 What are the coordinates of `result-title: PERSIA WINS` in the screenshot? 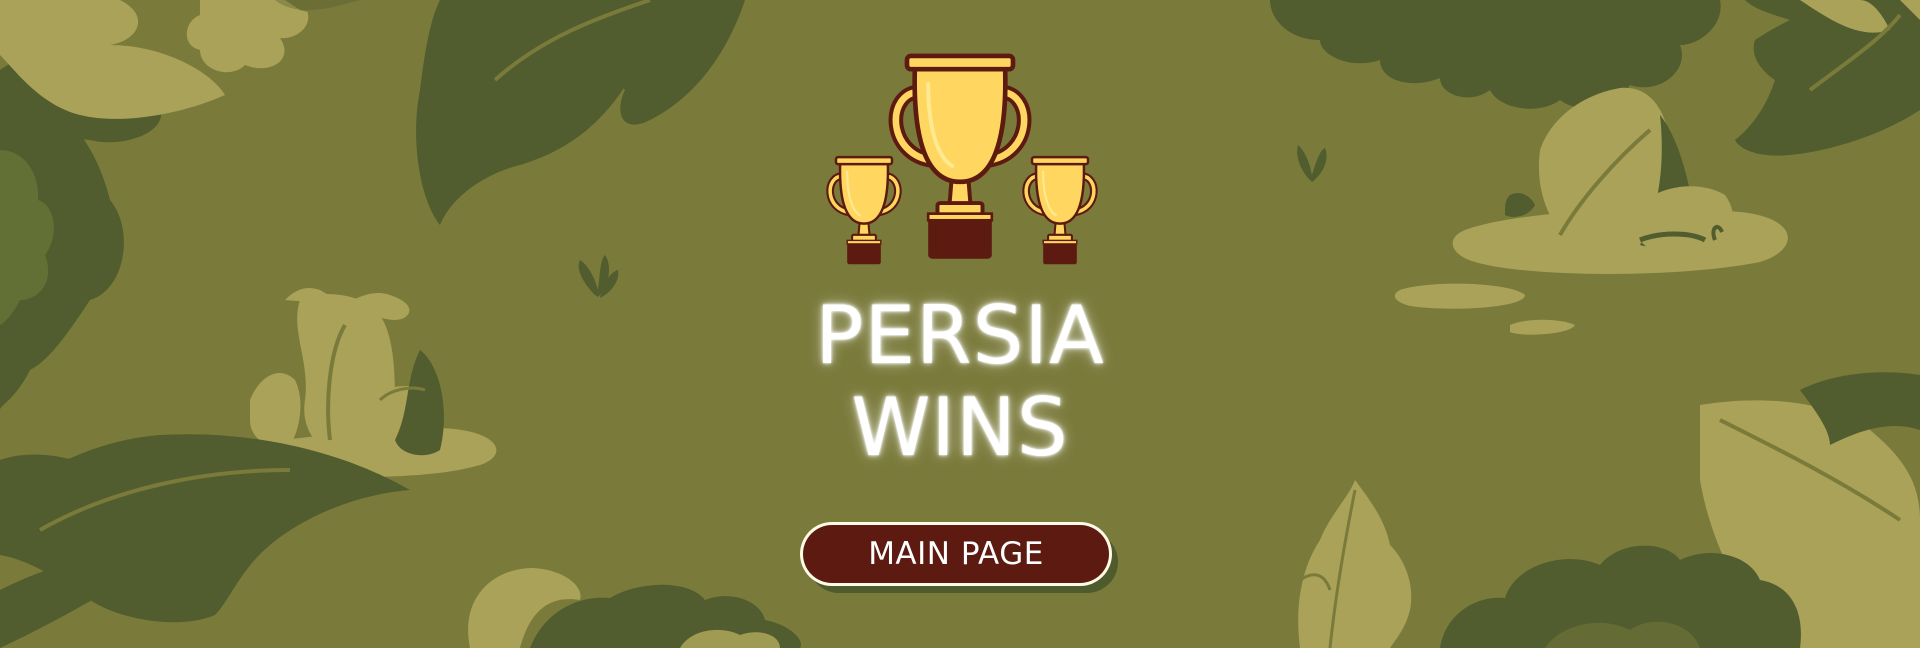 It's located at (960, 382).